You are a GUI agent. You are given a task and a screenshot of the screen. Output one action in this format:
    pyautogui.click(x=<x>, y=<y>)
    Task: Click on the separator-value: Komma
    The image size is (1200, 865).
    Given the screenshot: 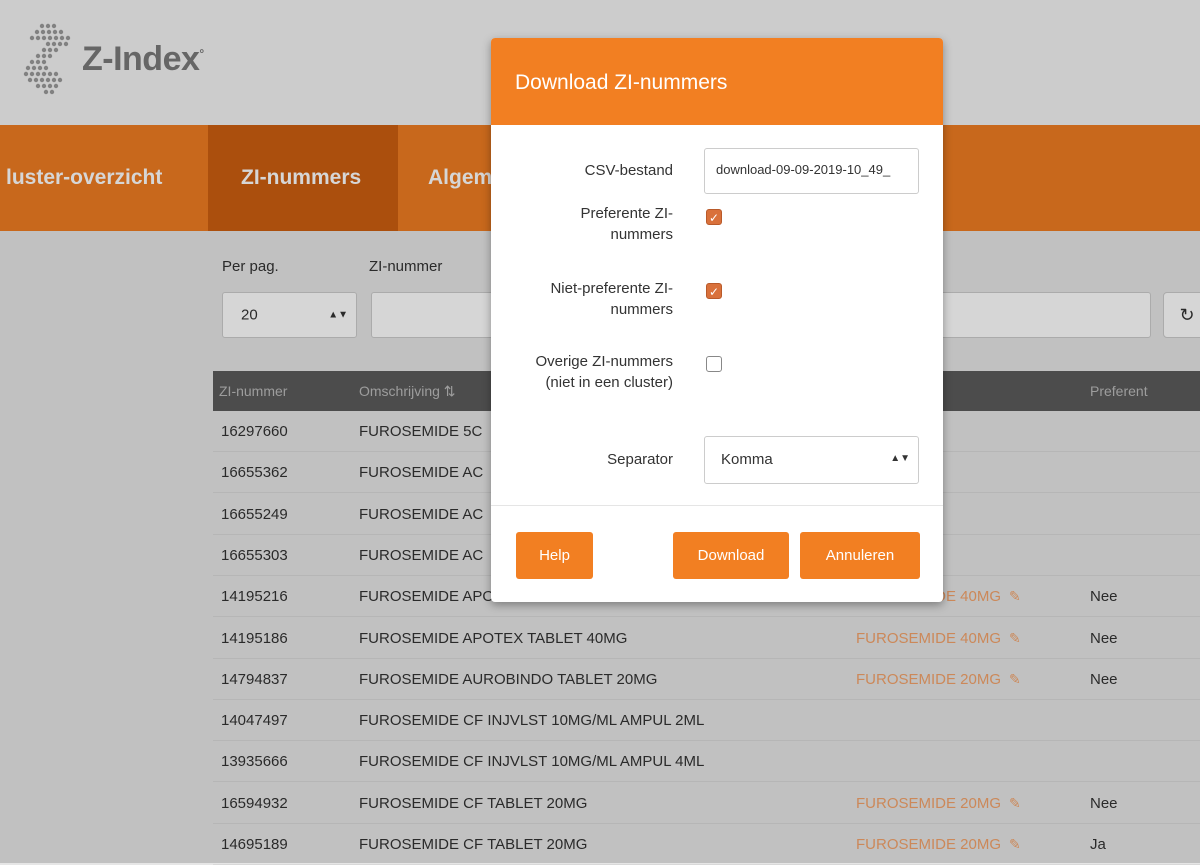 What is the action you would take?
    pyautogui.click(x=747, y=459)
    